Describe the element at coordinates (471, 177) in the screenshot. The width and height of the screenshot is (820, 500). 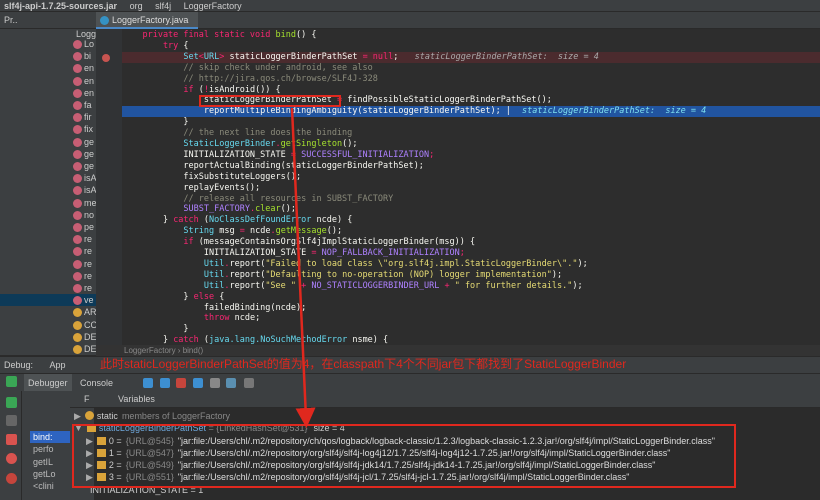
I see `code-line: fixSubstituteLoggers();` at that location.